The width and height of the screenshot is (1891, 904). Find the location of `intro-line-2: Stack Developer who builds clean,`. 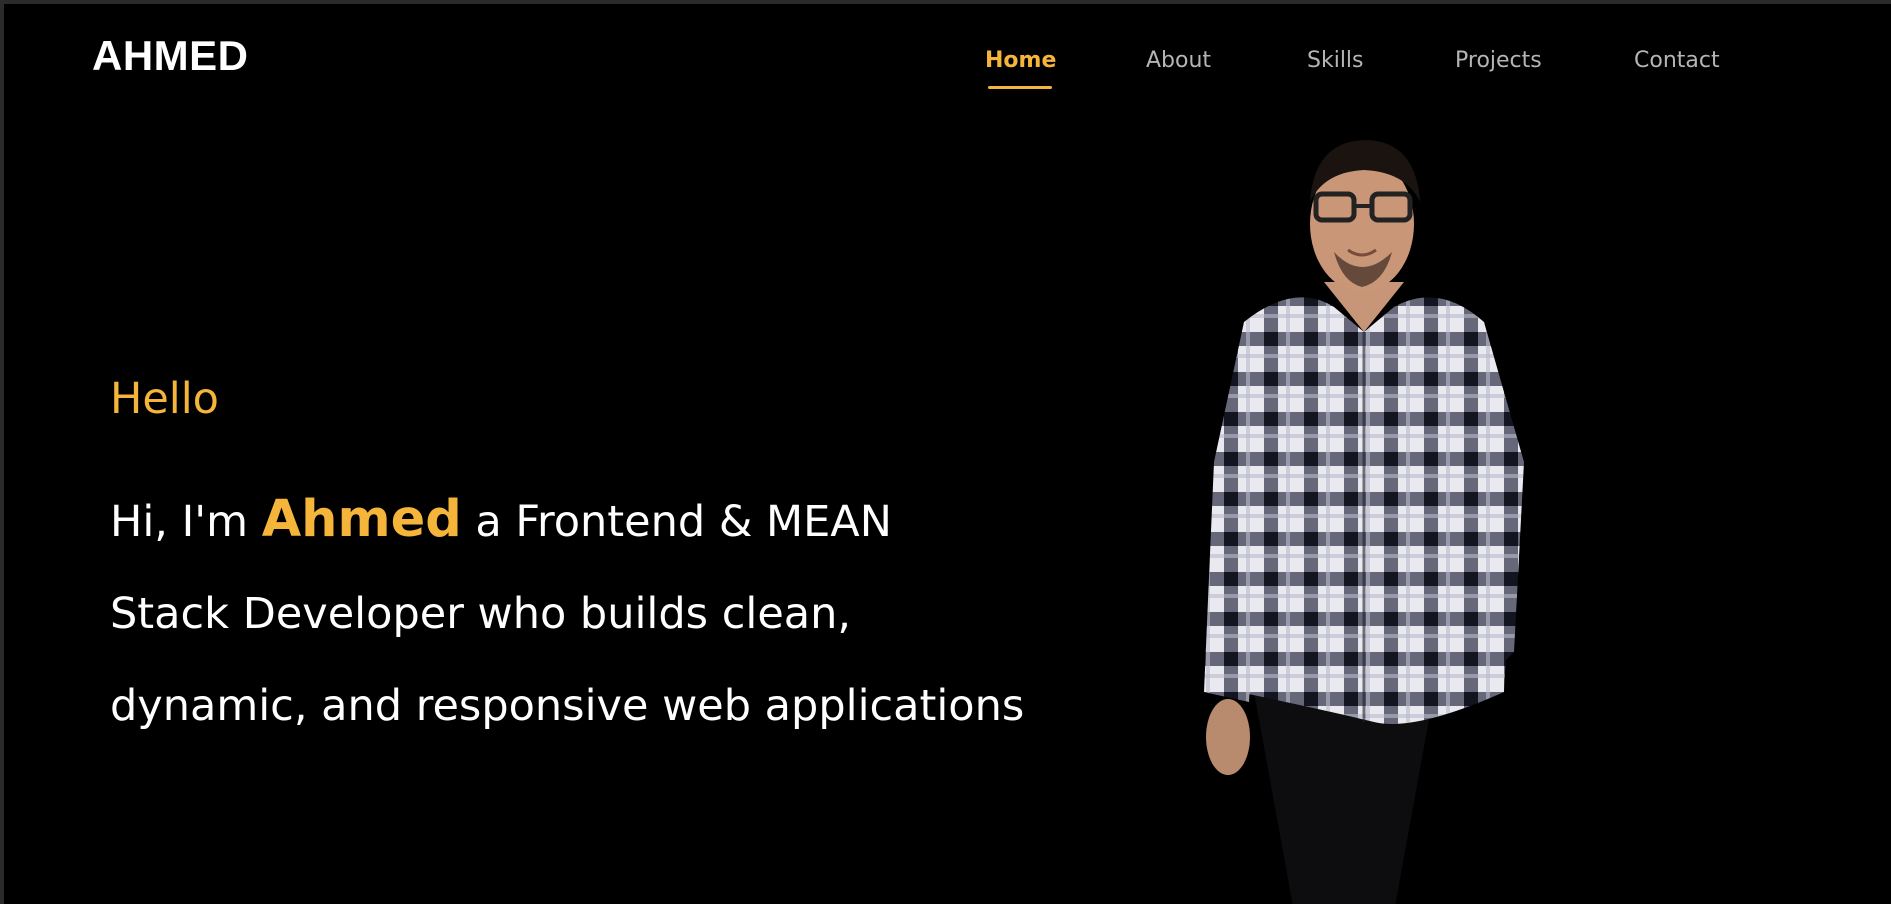

intro-line-2: Stack Developer who builds clean, is located at coordinates (481, 614).